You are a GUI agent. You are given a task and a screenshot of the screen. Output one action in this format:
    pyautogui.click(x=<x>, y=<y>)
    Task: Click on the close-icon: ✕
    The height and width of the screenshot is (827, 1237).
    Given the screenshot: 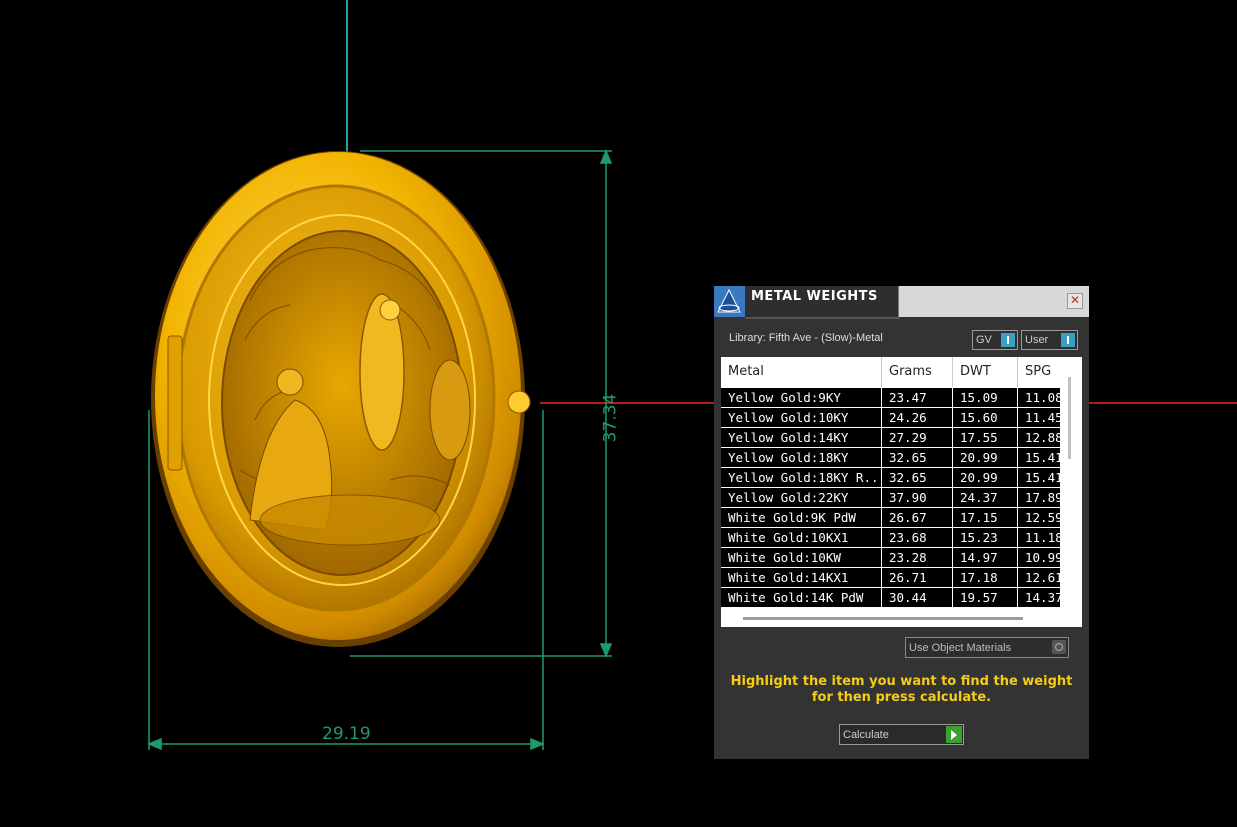 What is the action you would take?
    pyautogui.click(x=1075, y=300)
    